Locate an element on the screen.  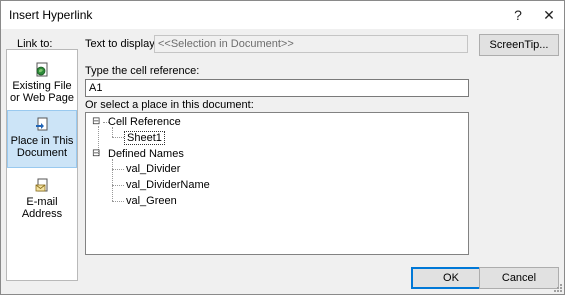
resize-grip-icon is located at coordinates (558, 288).